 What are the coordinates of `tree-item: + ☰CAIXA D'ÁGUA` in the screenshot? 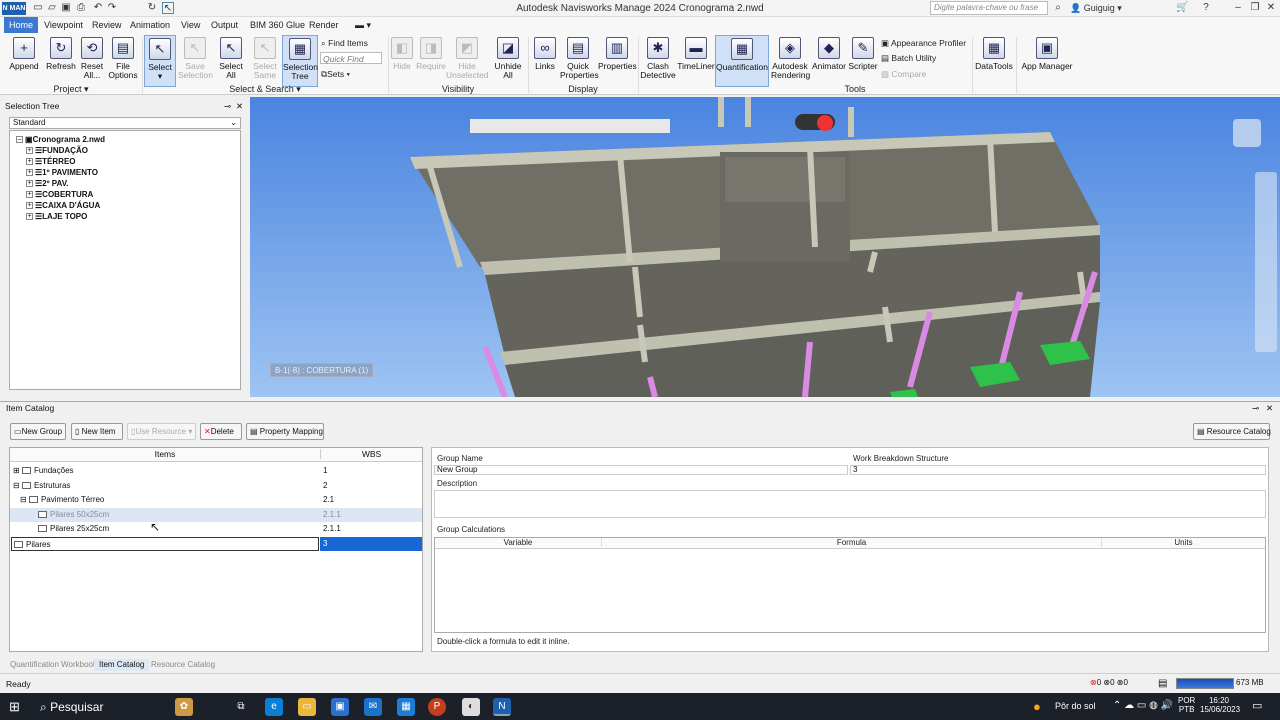 It's located at (133, 205).